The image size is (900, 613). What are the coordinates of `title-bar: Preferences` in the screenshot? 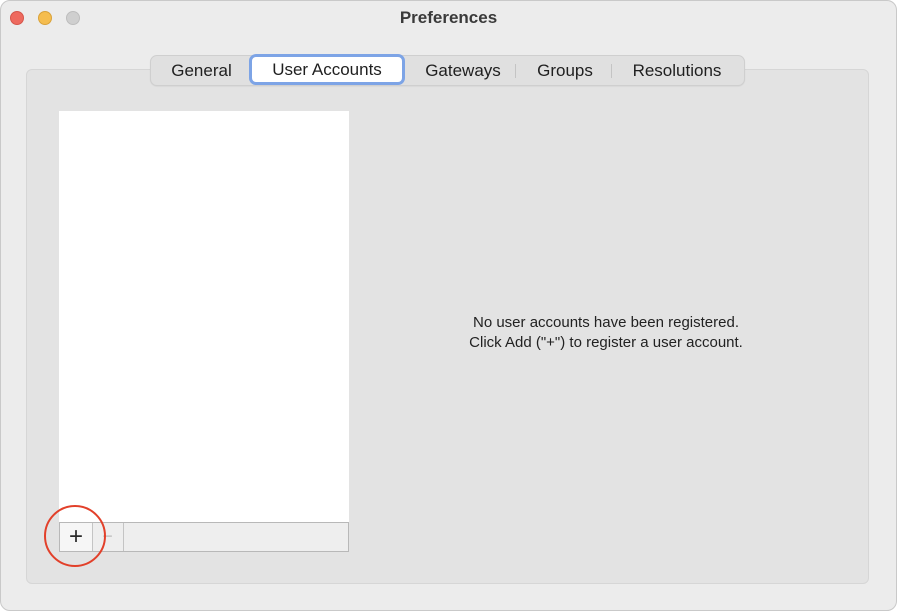 It's located at (448, 19).